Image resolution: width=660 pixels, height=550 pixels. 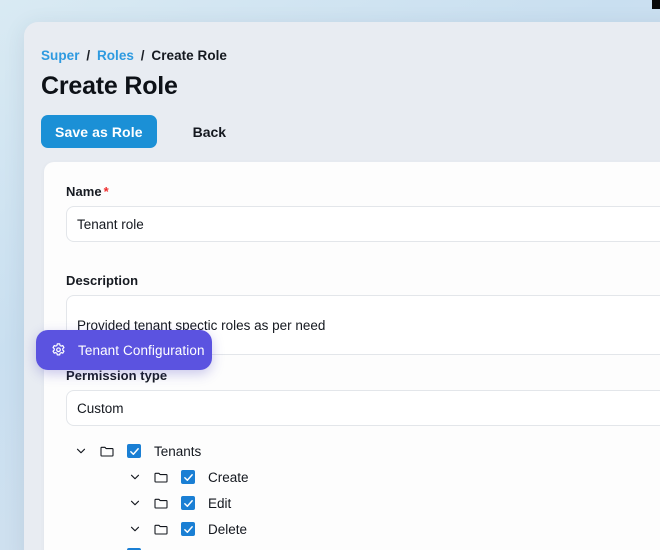 What do you see at coordinates (106, 191) in the screenshot?
I see `required-asterisk: *` at bounding box center [106, 191].